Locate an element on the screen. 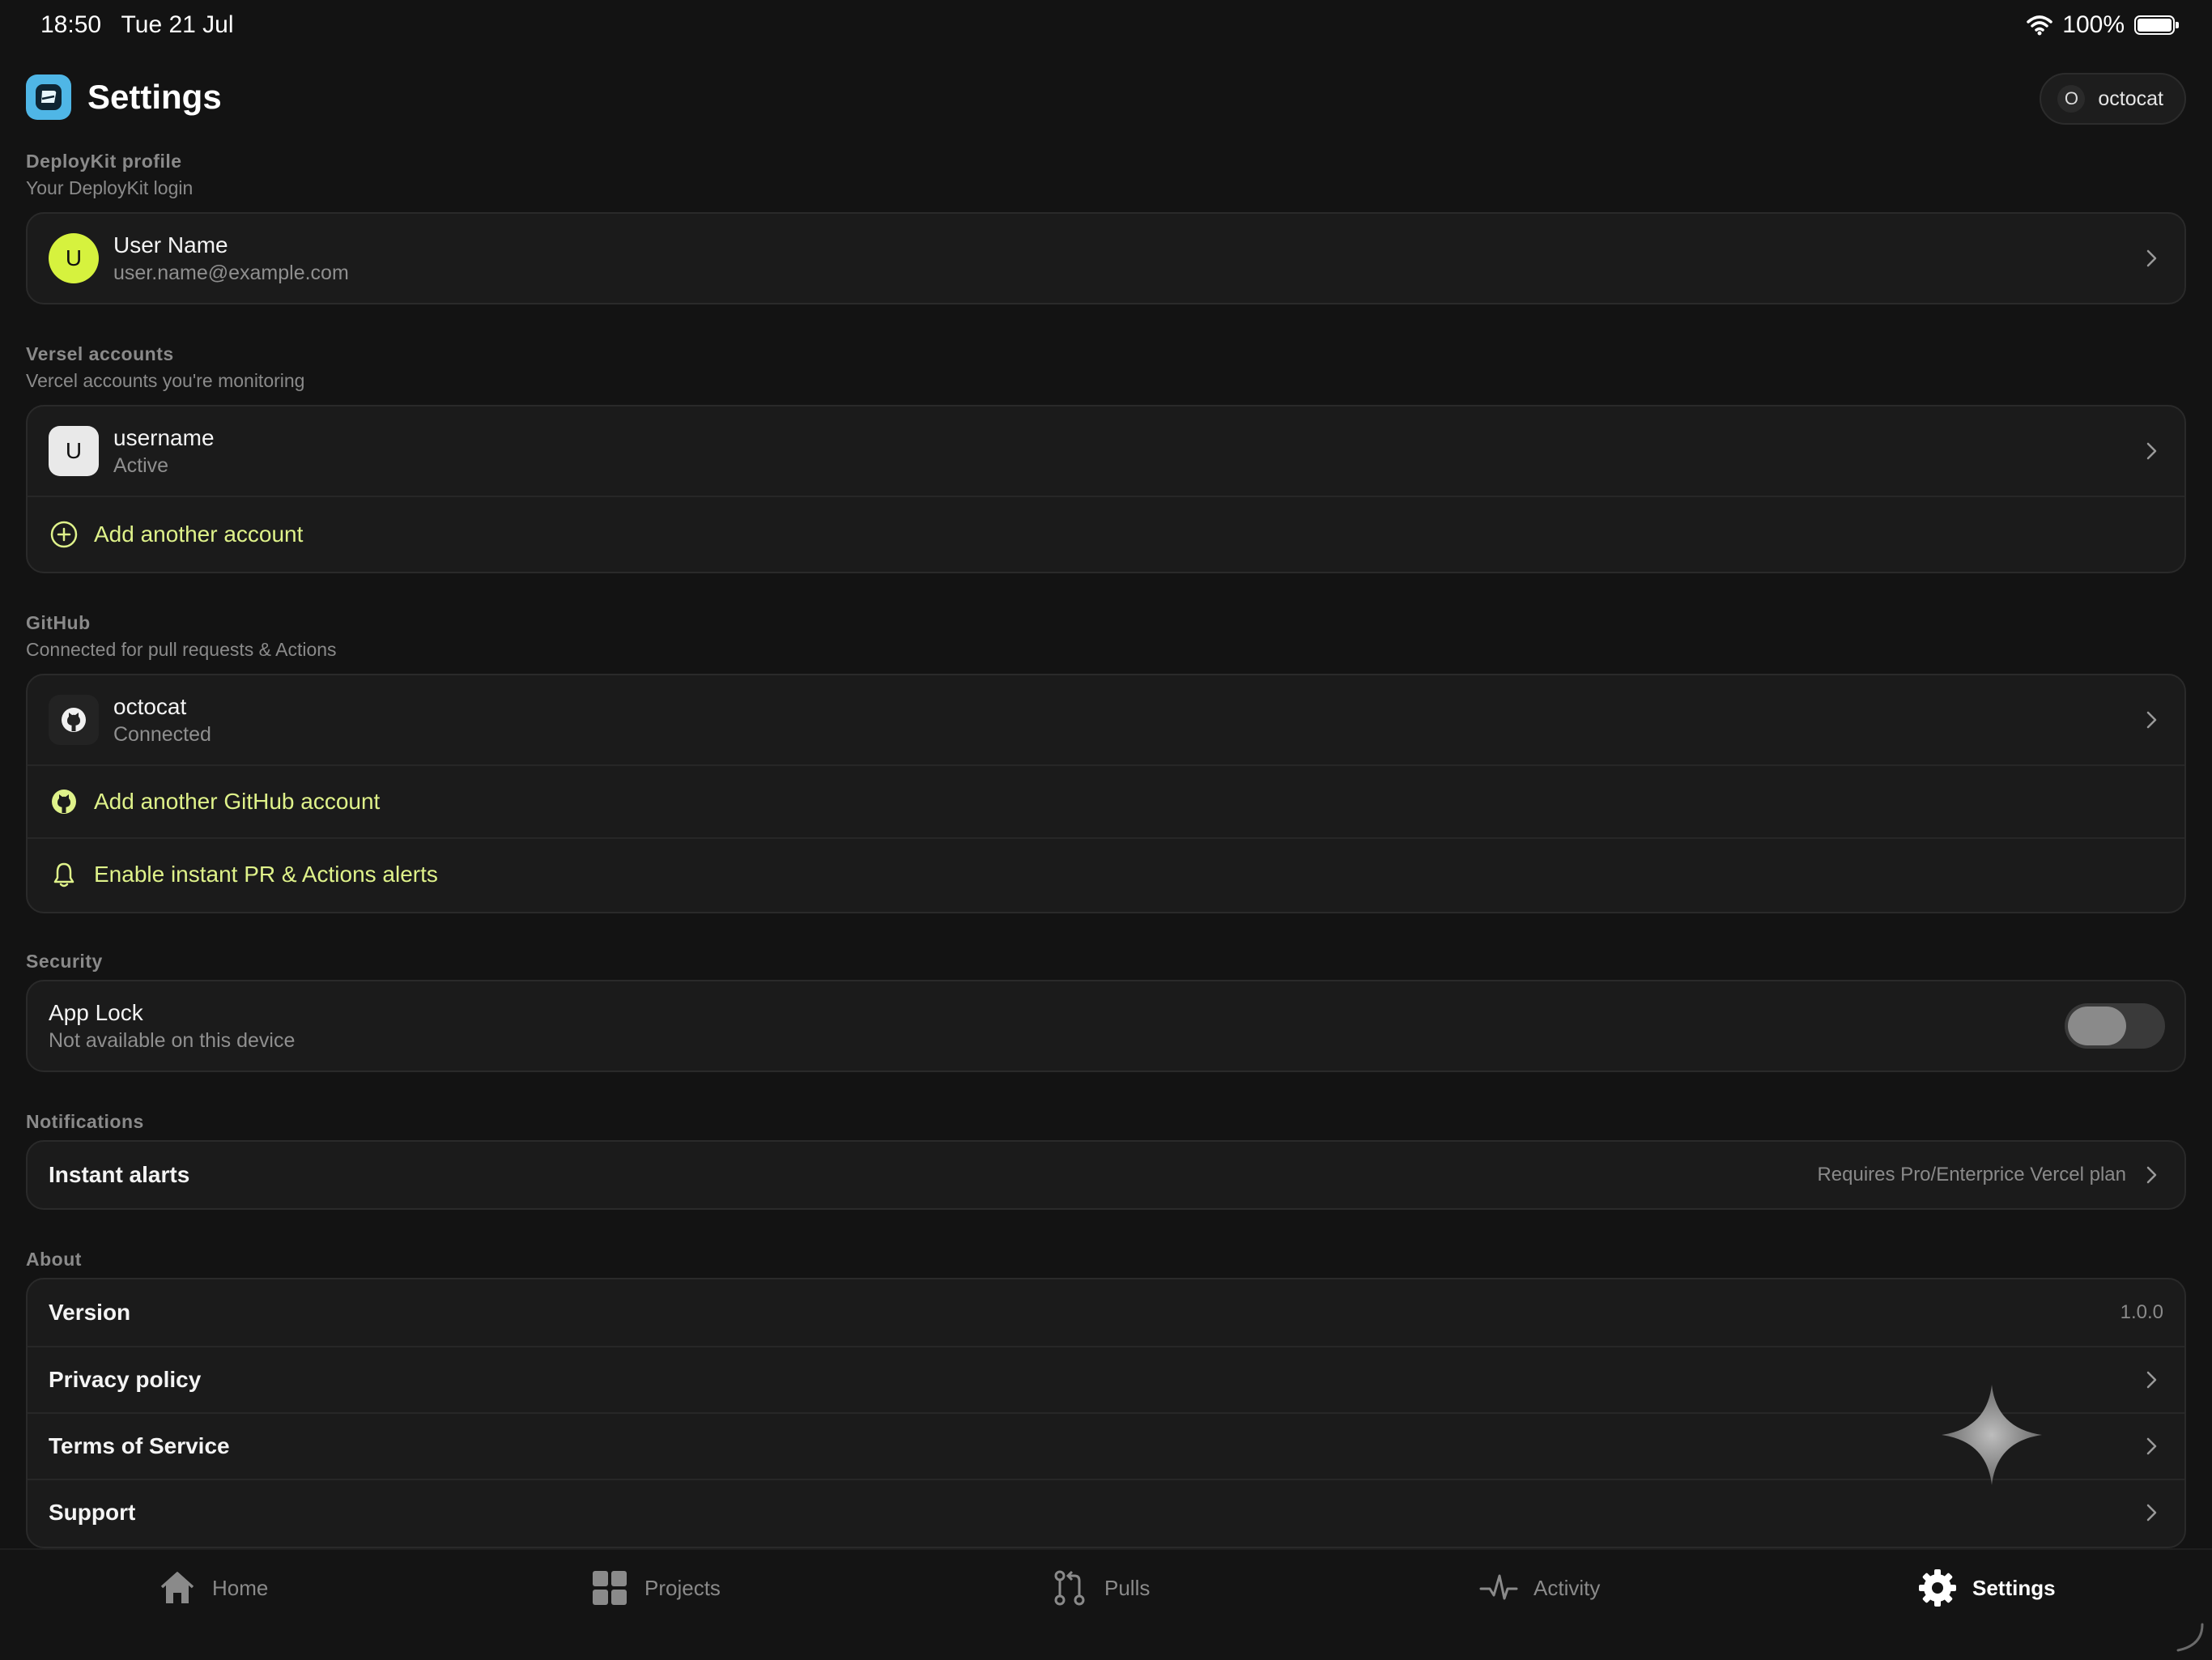 The image size is (2212, 1660). privacy-policy-label: Privacy policy is located at coordinates (125, 1380).